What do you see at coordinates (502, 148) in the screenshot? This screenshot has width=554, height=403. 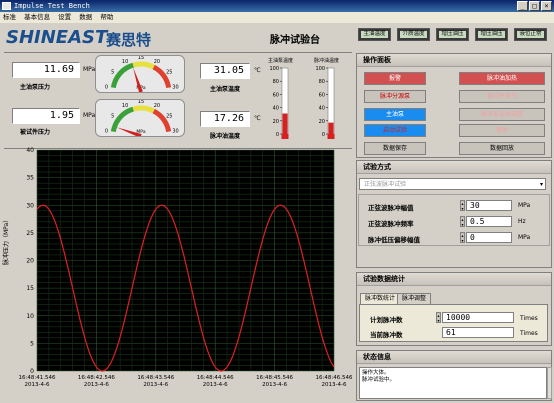 I see `replay-data-button: 数据回放` at bounding box center [502, 148].